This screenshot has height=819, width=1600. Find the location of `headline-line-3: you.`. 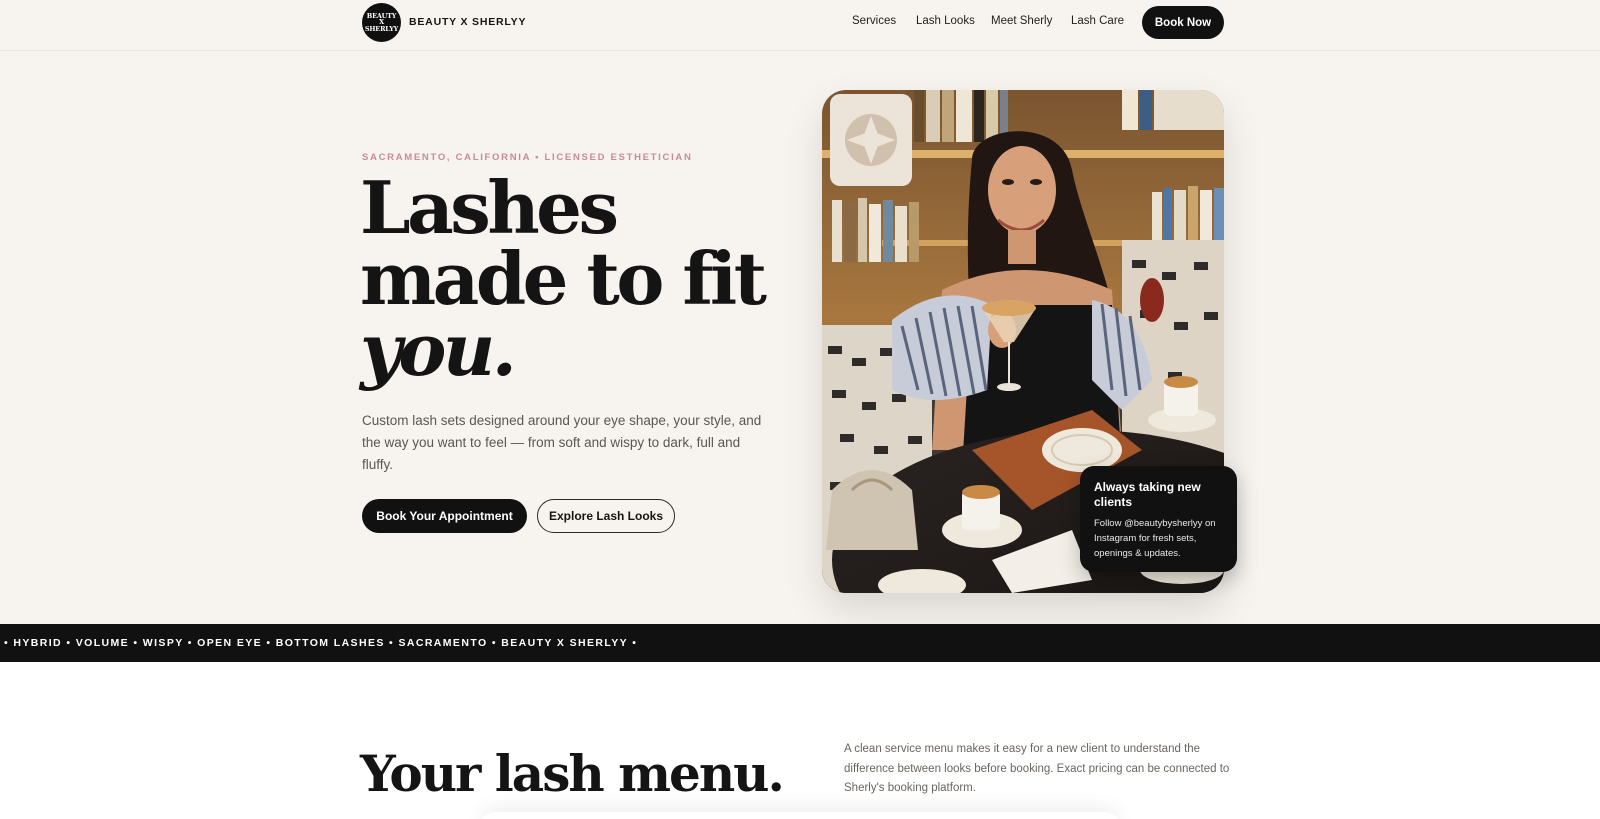

headline-line-3: you. is located at coordinates (438, 349).